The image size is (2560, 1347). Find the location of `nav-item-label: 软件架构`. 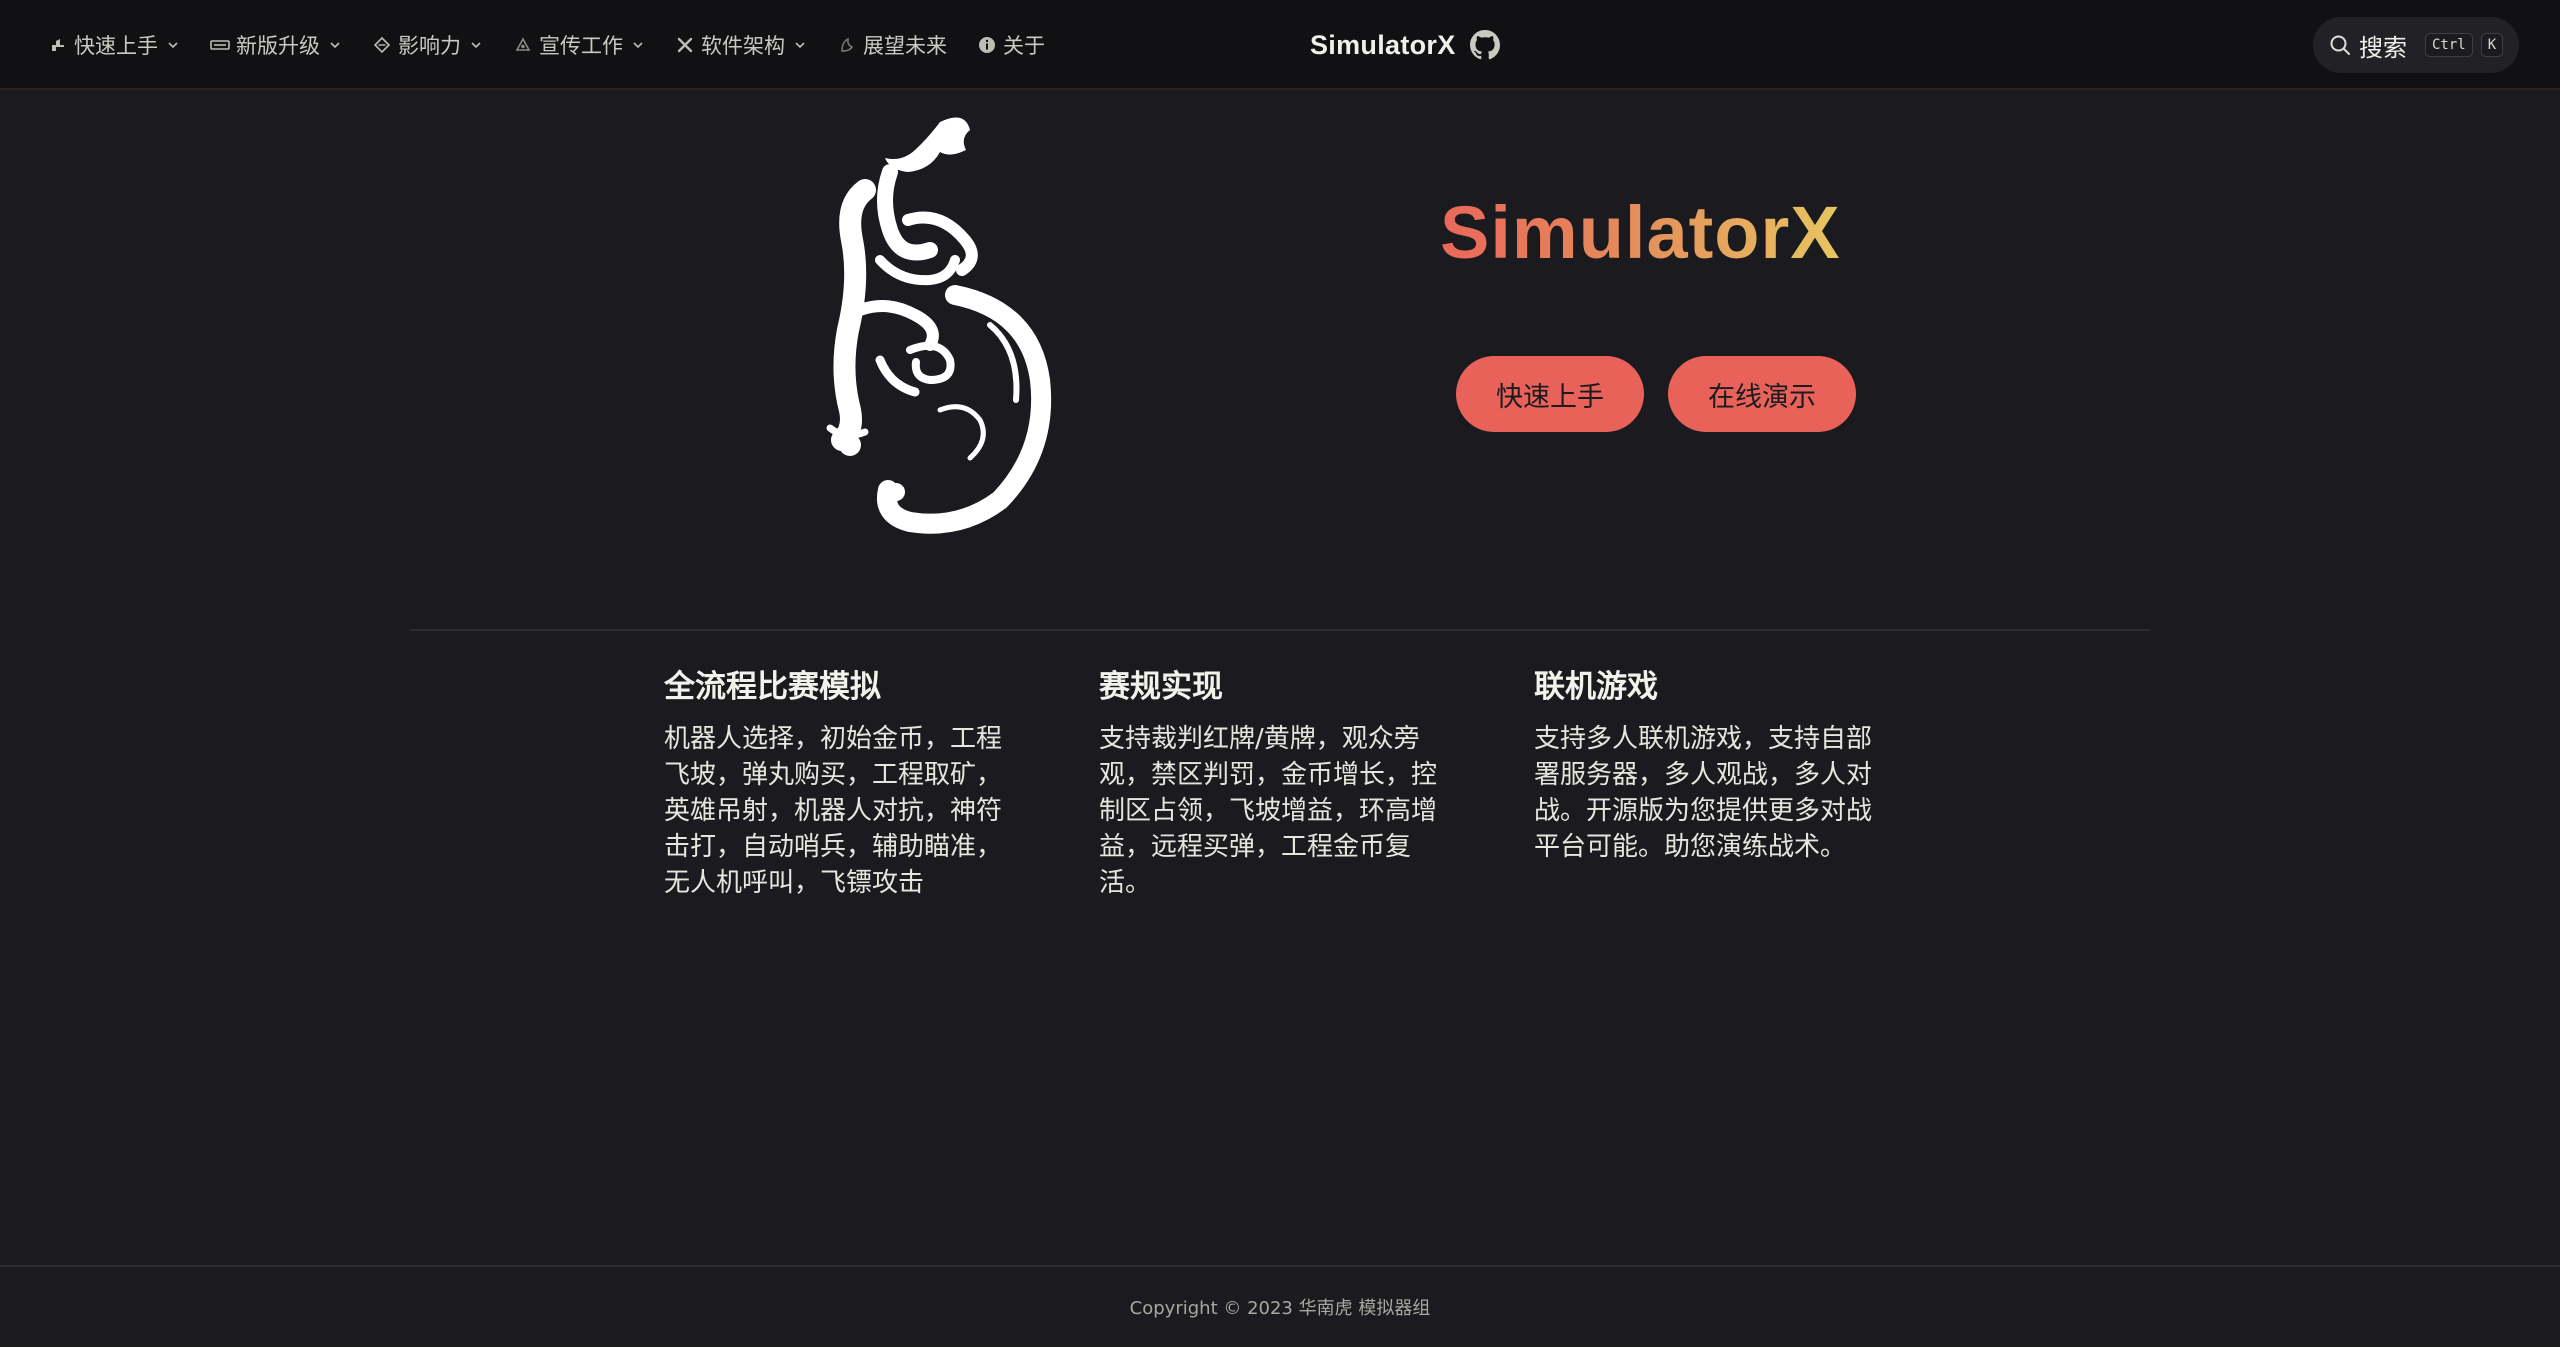

nav-item-label: 软件架构 is located at coordinates (743, 46).